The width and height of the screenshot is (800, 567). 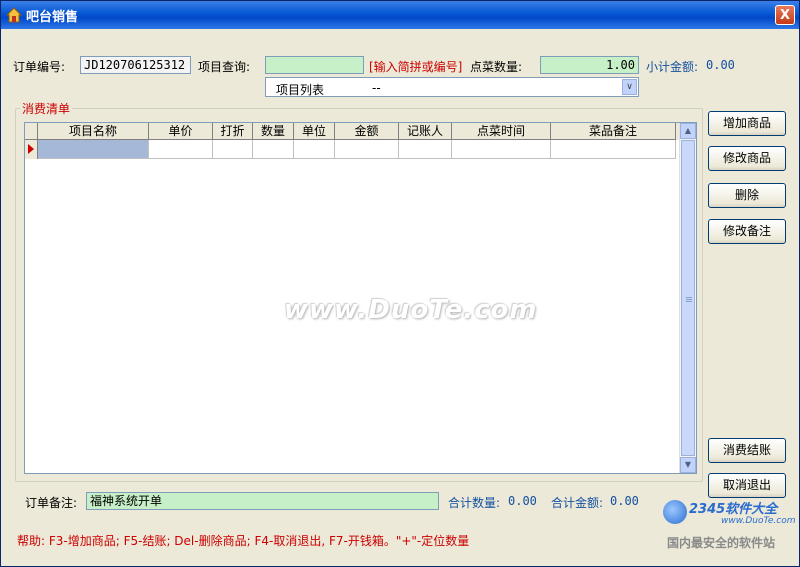 What do you see at coordinates (675, 512) in the screenshot?
I see `logo-globe-icon` at bounding box center [675, 512].